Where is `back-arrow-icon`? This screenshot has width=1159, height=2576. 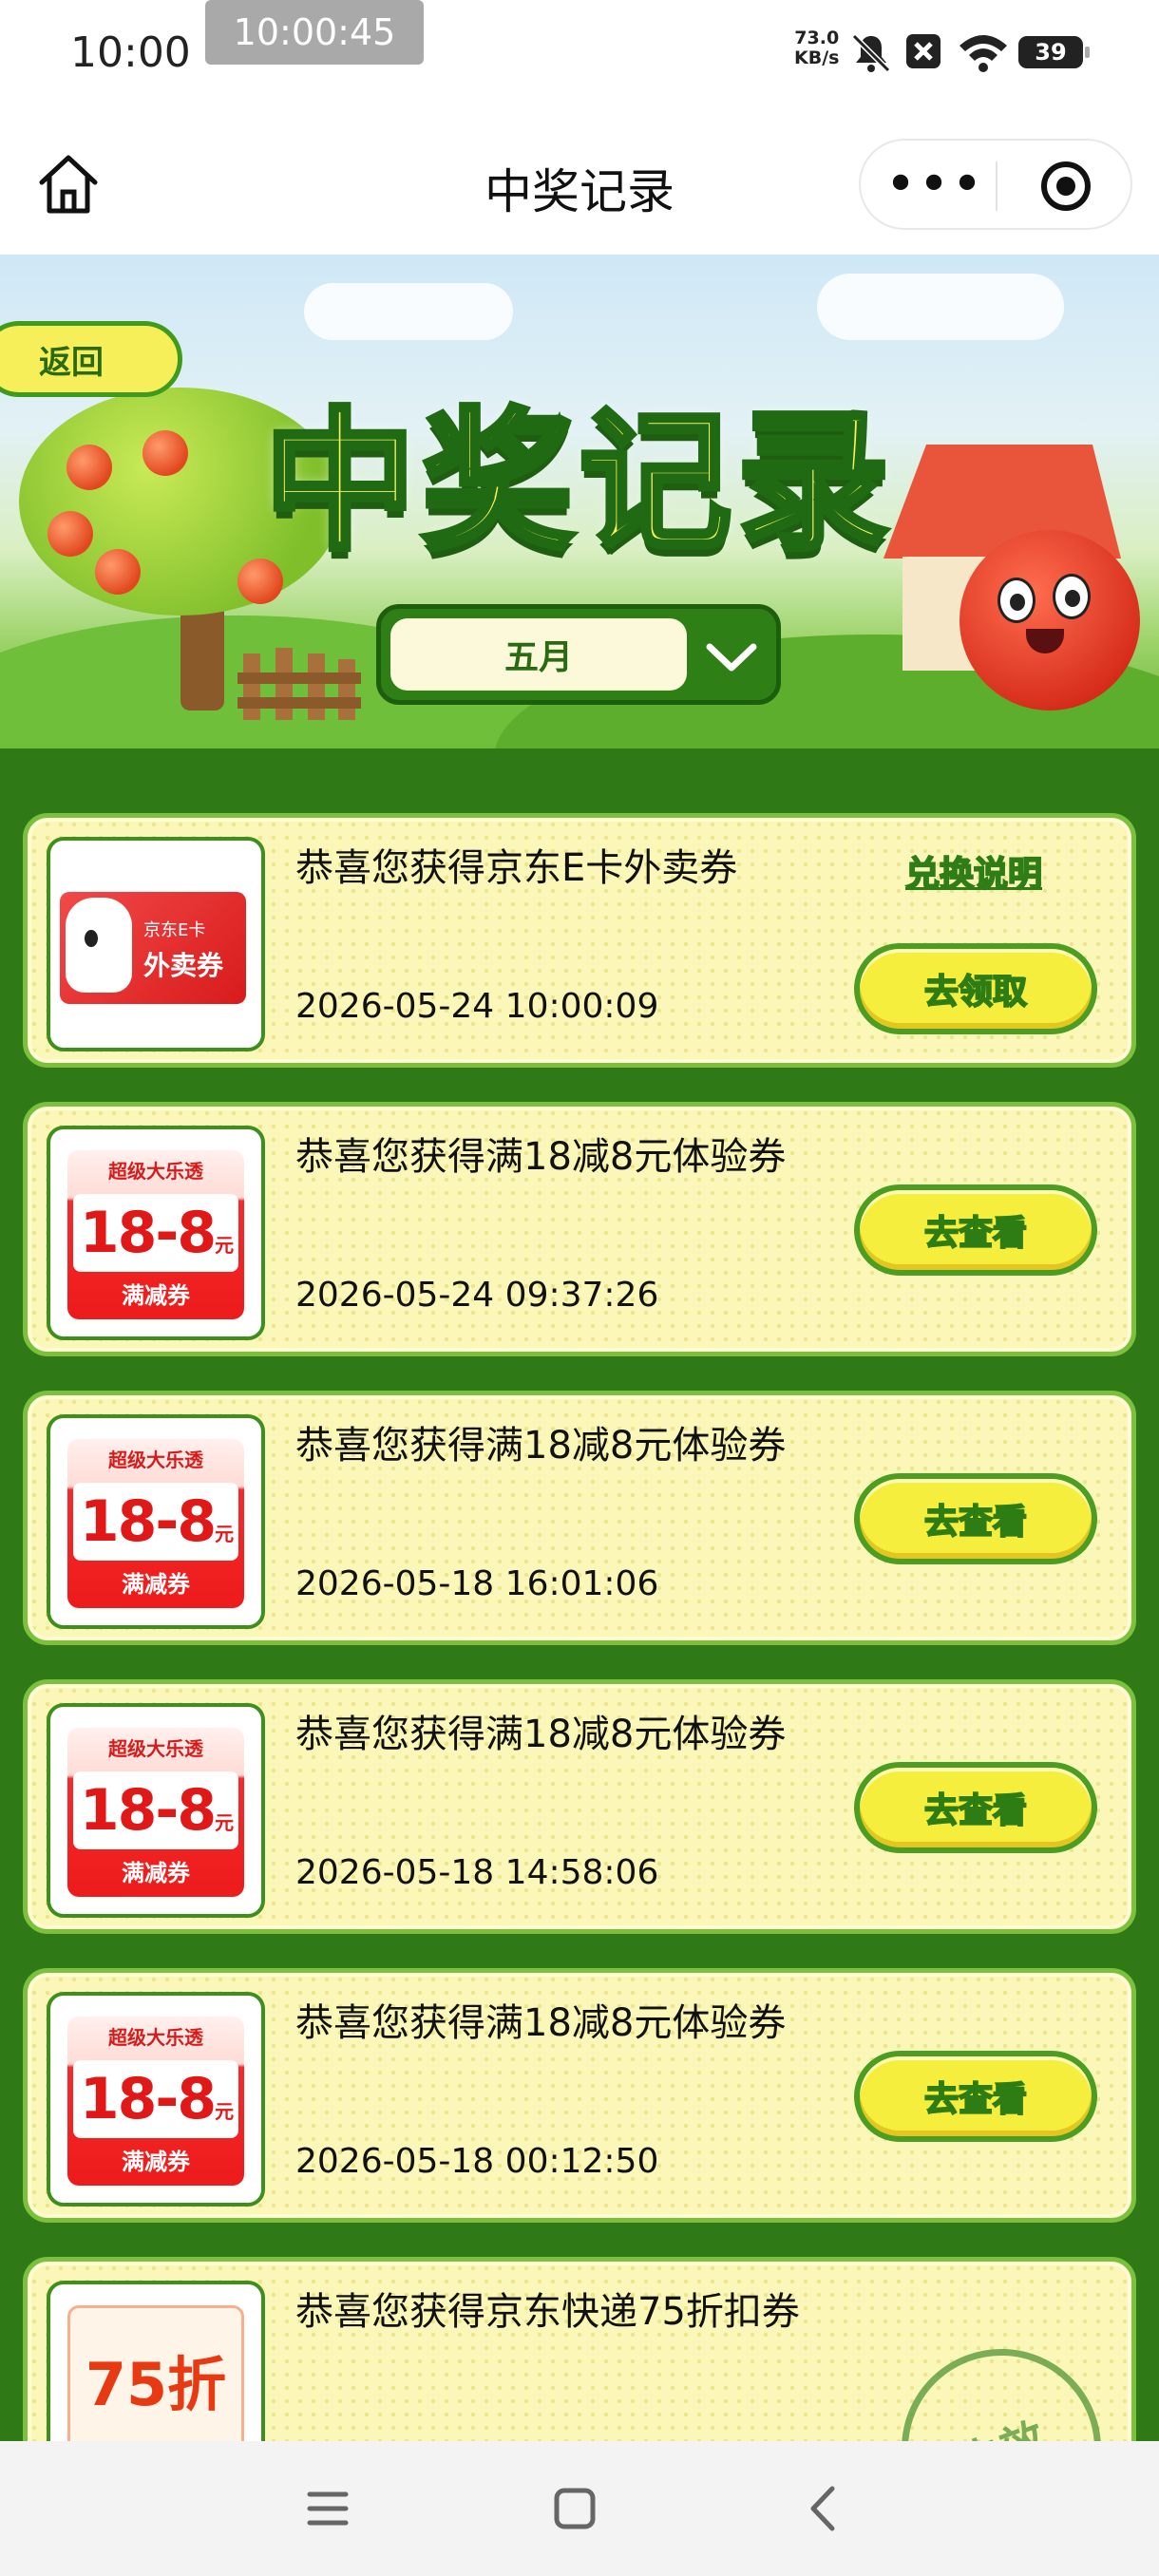
back-arrow-icon is located at coordinates (823, 2508).